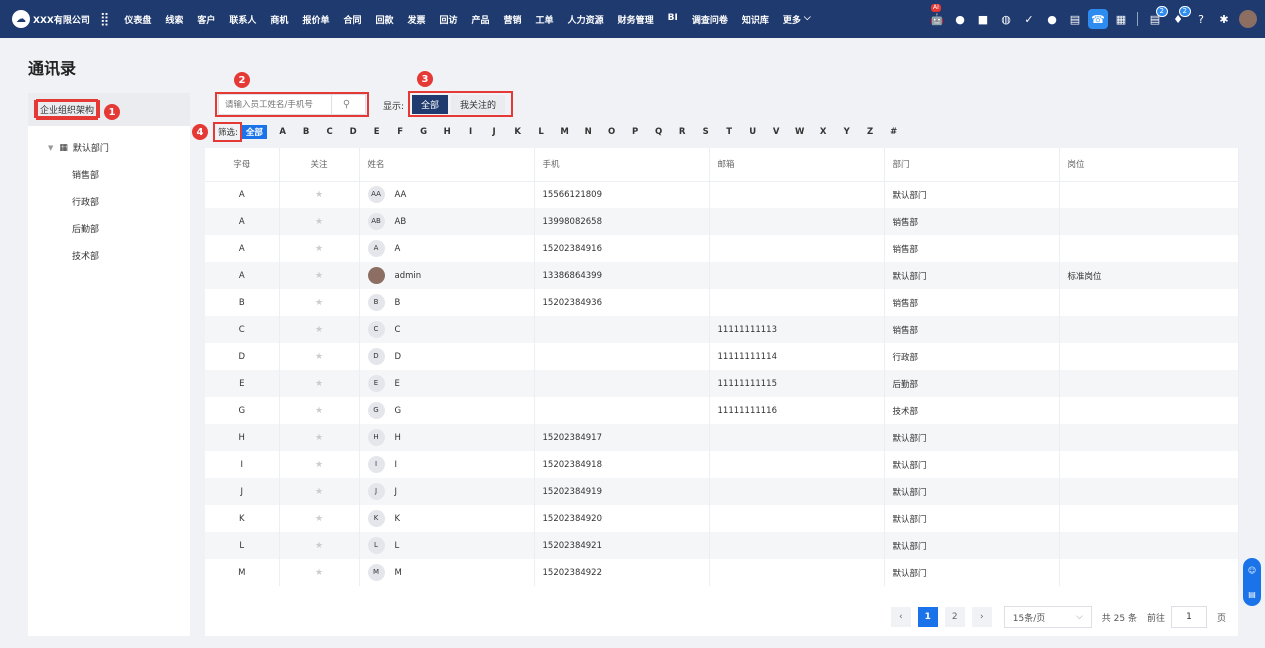 This screenshot has height=648, width=1265. I want to click on prev-page-button: ‹, so click(900, 617).